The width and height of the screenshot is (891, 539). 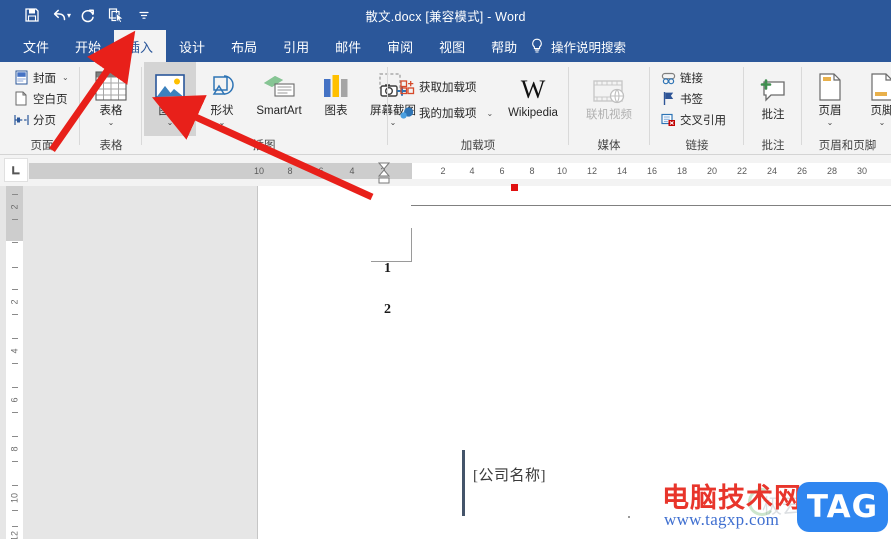 I want to click on new-comment-button: 批注, so click(x=773, y=94).